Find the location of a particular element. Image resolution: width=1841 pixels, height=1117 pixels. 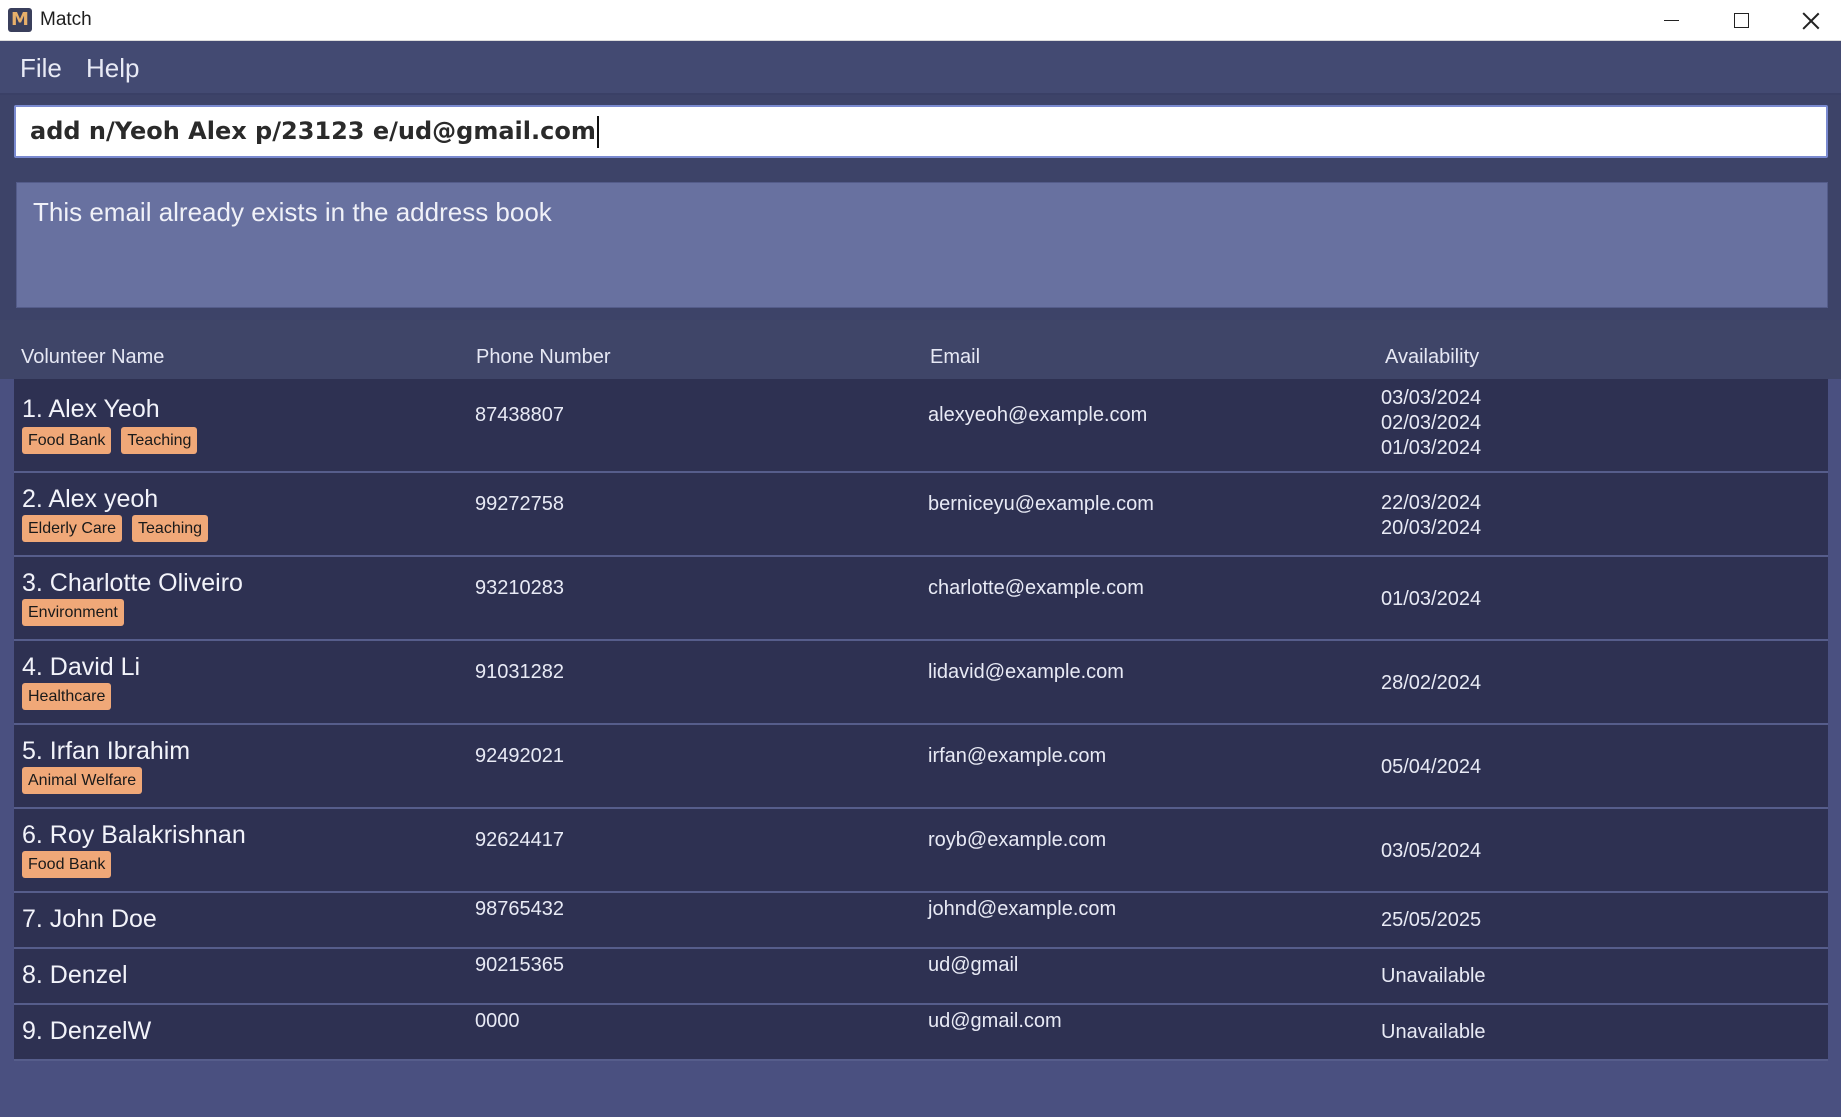

volunteer-email: charlotte@example.com is located at coordinates (1036, 588).